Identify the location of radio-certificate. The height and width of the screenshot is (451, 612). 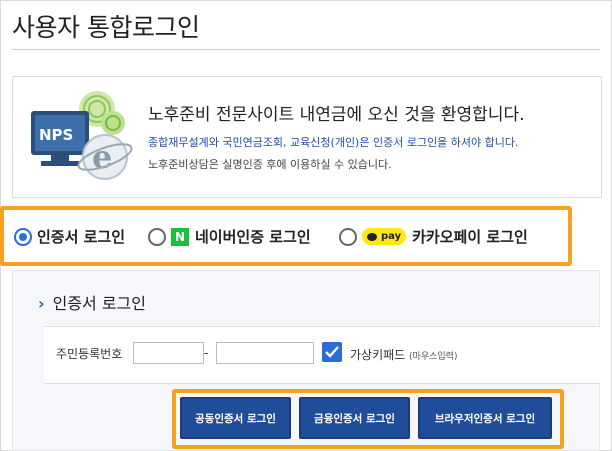
(23, 236).